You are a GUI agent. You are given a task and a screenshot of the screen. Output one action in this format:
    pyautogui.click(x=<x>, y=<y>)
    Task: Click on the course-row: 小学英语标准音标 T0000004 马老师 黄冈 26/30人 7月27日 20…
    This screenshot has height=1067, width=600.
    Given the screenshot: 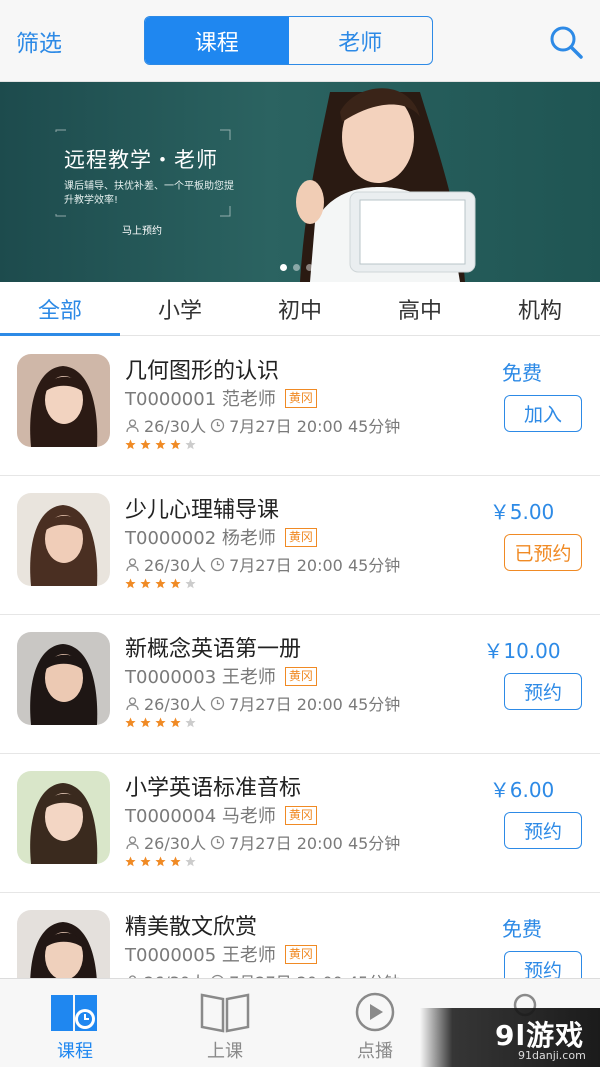 What is the action you would take?
    pyautogui.click(x=300, y=823)
    